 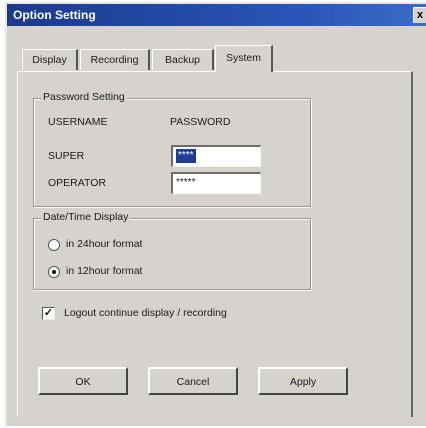 I want to click on close-icon: x, so click(x=419, y=15).